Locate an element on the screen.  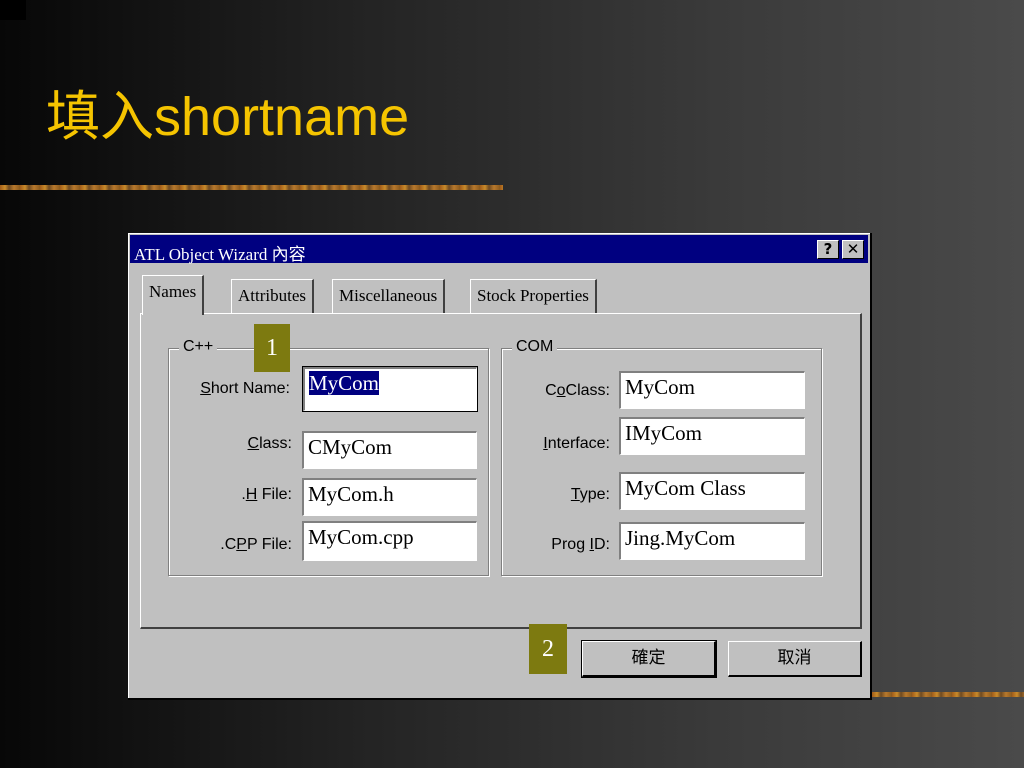
coclass-label: CoClass: is located at coordinates (577, 390).